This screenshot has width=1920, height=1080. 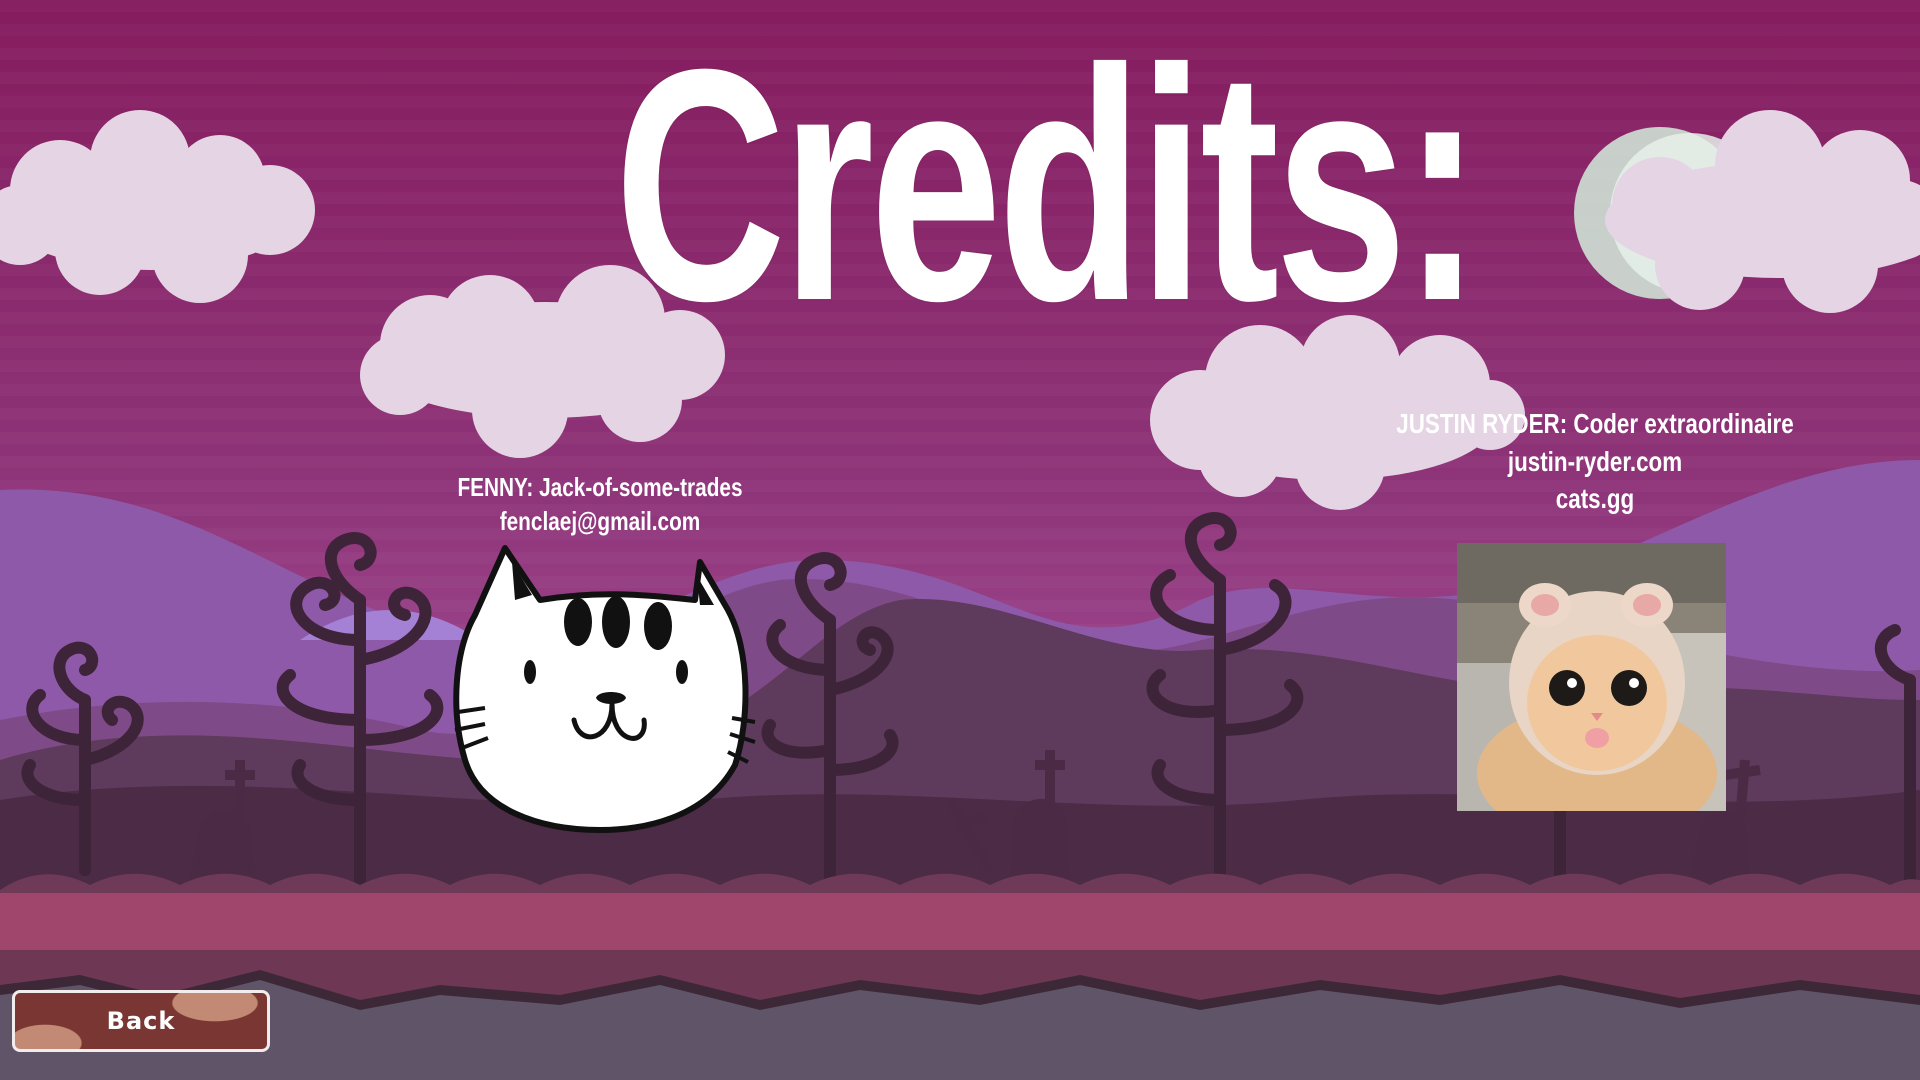 I want to click on credit-fenny-role: FENNY: Jack-of-some-trades, so click(x=600, y=487).